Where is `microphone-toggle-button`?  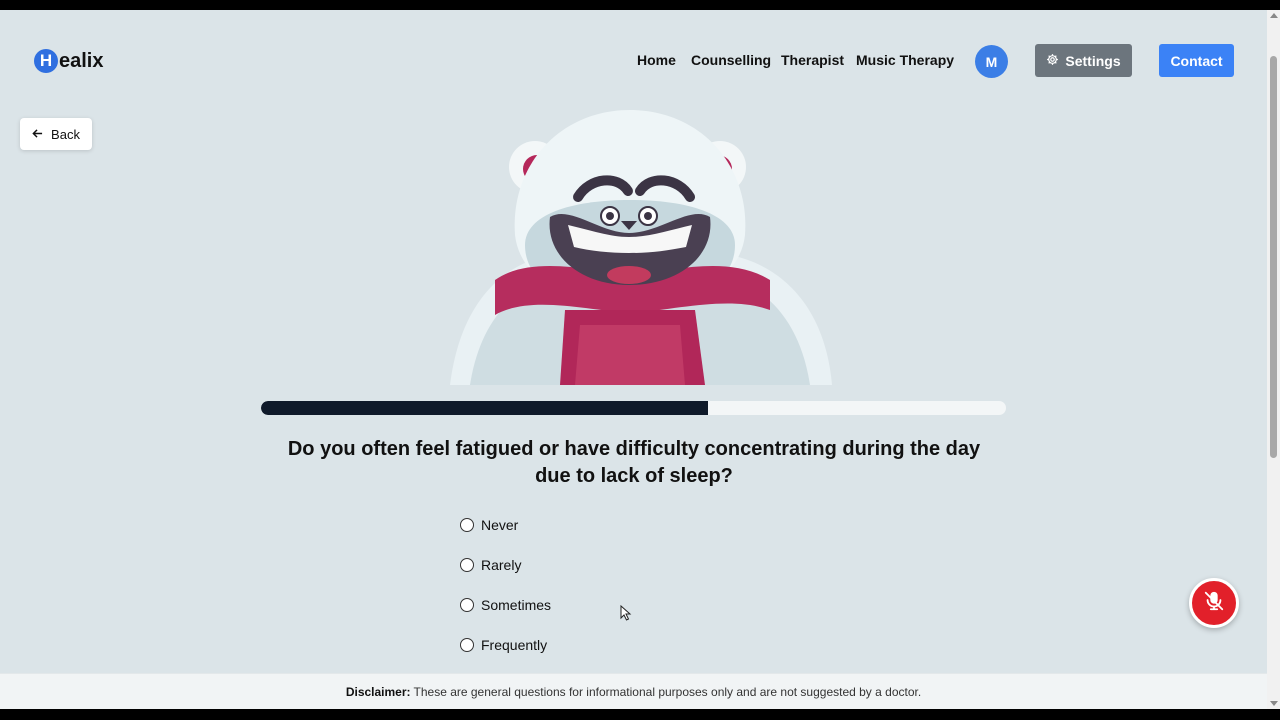
microphone-toggle-button is located at coordinates (1214, 603).